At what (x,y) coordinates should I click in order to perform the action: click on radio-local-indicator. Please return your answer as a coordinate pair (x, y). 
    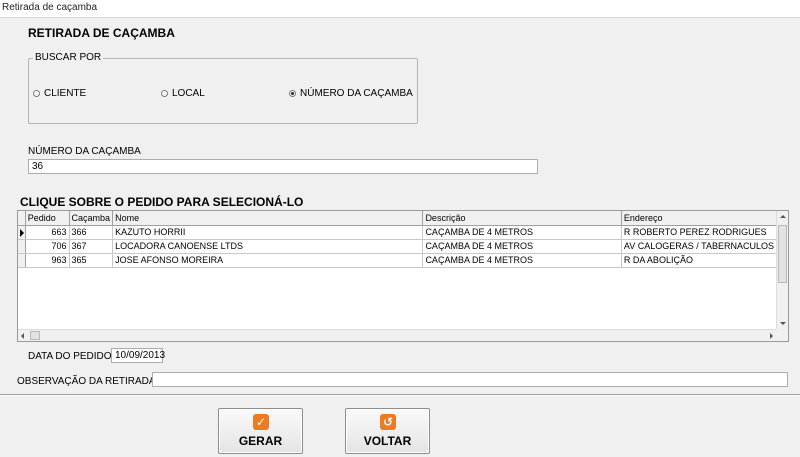
    Looking at the image, I should click on (164, 93).